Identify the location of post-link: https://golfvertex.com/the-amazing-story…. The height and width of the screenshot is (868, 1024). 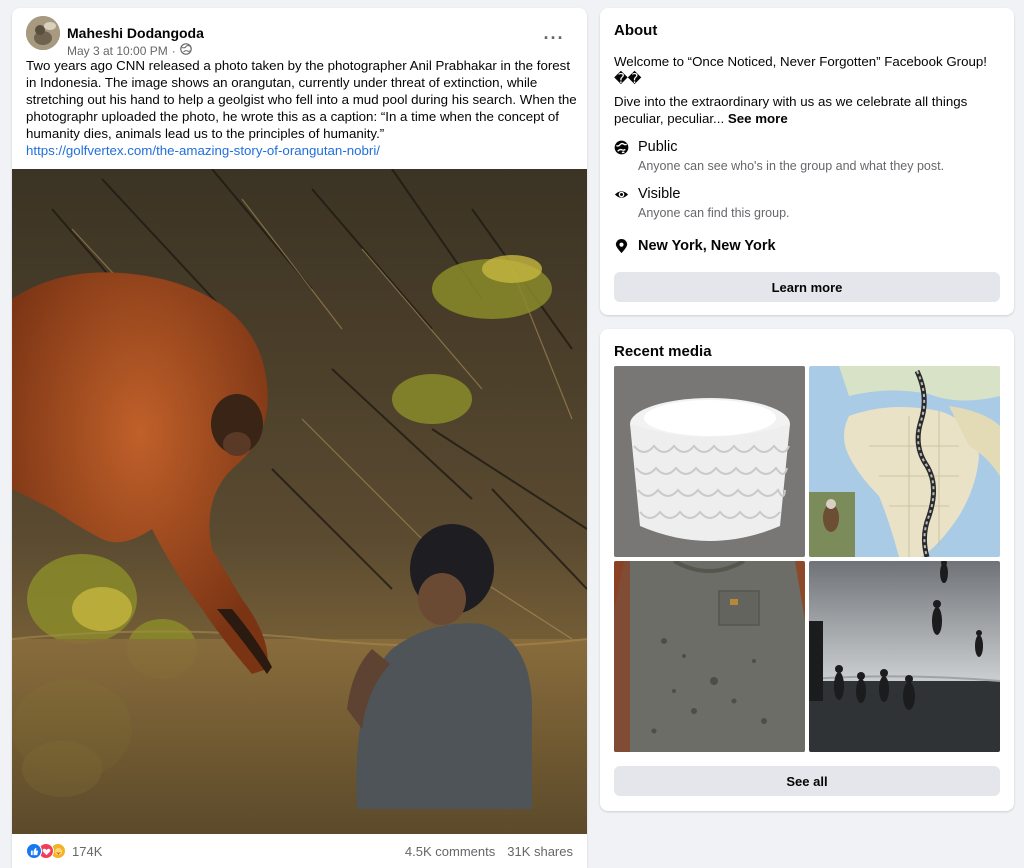
(302, 150).